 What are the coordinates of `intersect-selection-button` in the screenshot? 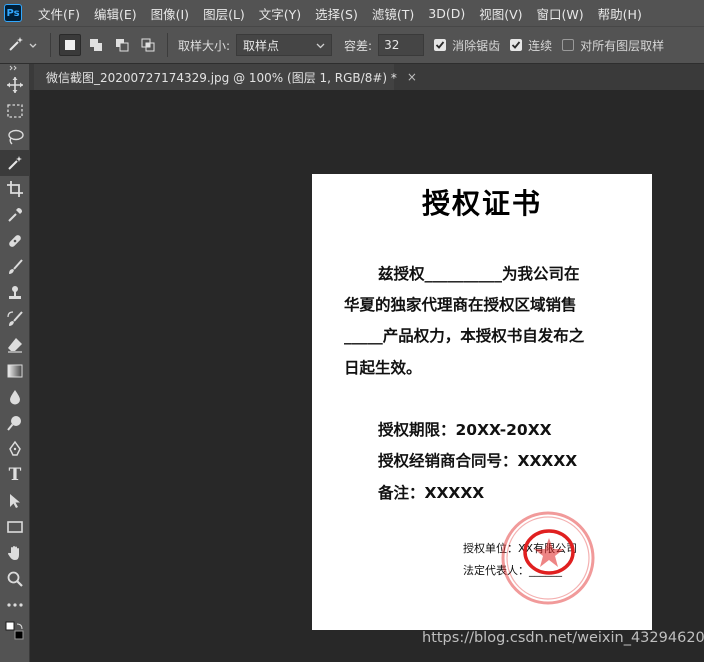 It's located at (148, 45).